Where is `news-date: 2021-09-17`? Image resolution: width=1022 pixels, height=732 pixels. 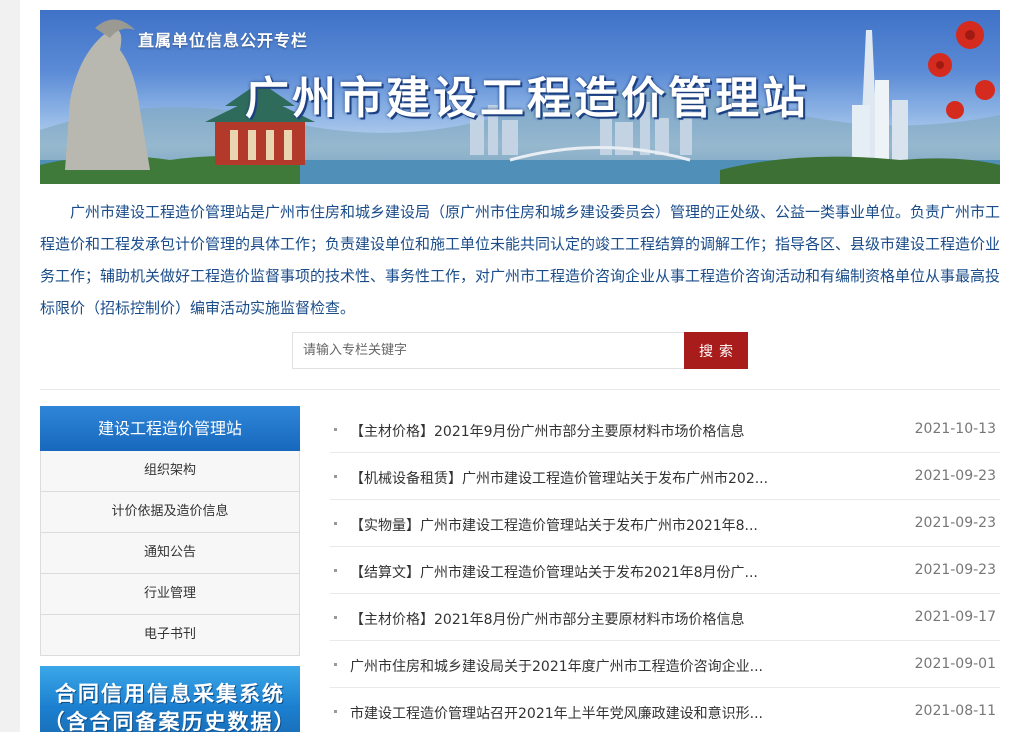
news-date: 2021-09-17 is located at coordinates (955, 617).